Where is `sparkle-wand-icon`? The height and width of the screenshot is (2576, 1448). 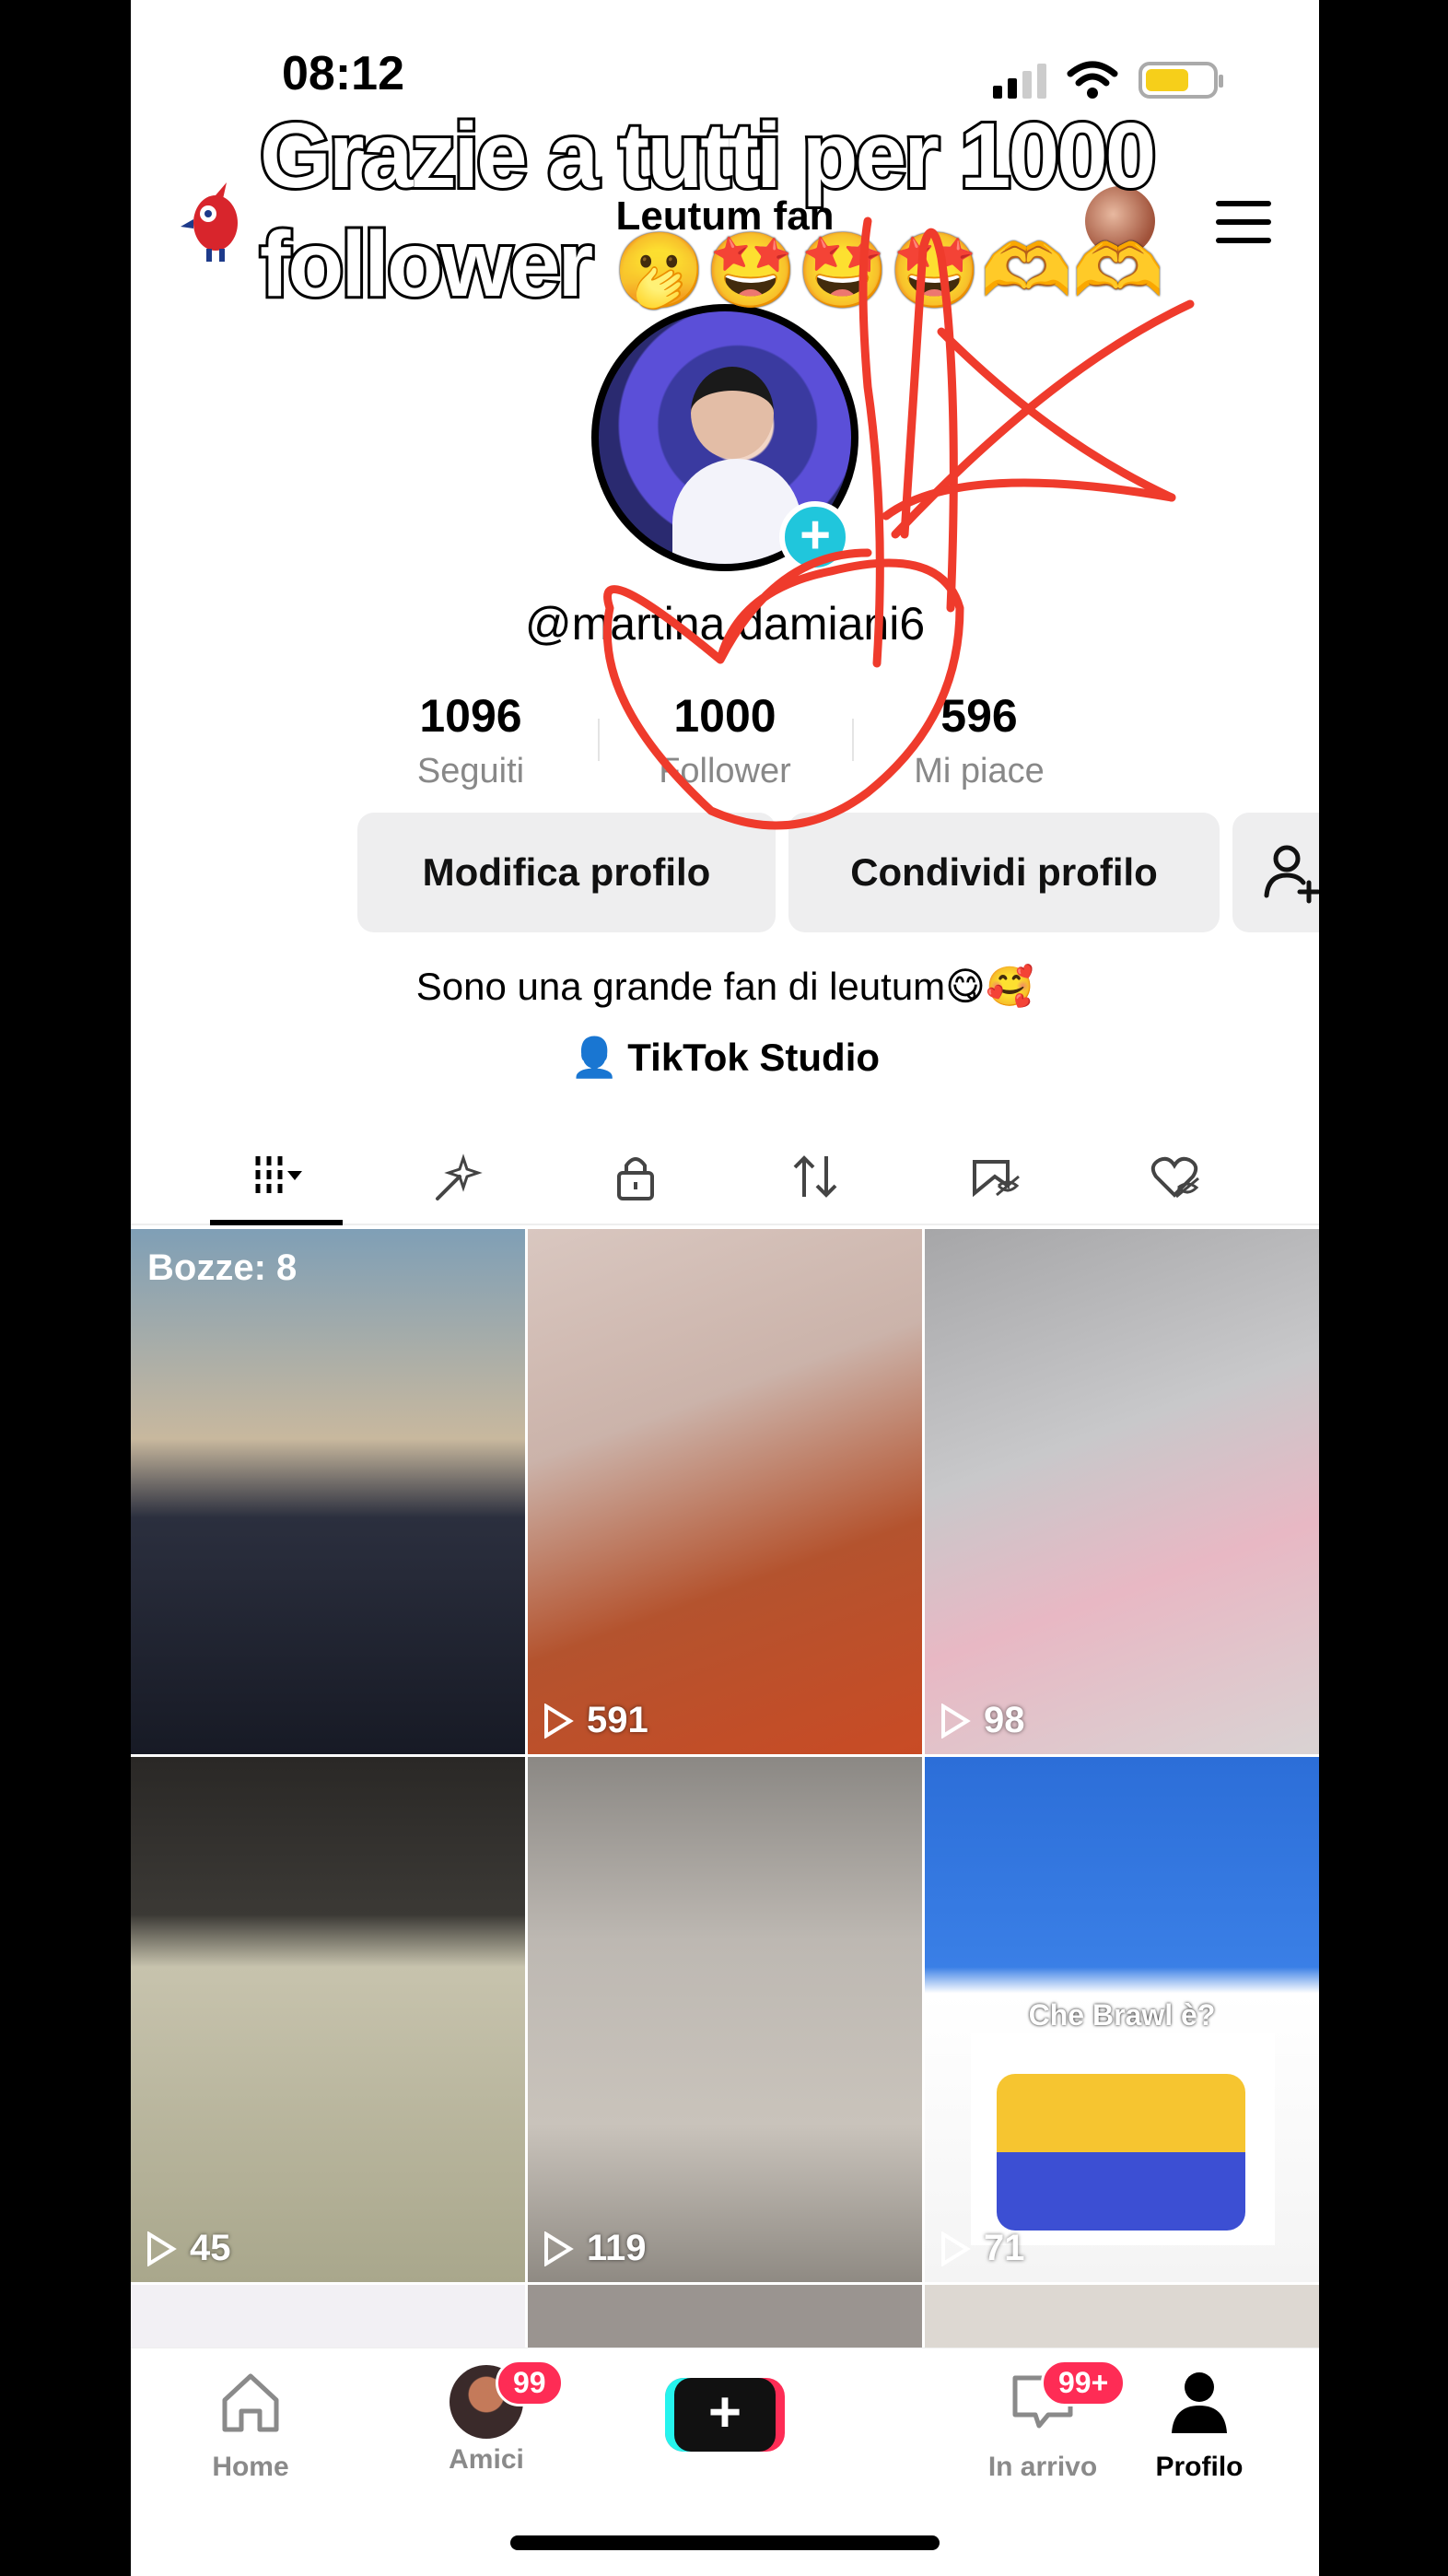
sparkle-wand-icon is located at coordinates (459, 1176).